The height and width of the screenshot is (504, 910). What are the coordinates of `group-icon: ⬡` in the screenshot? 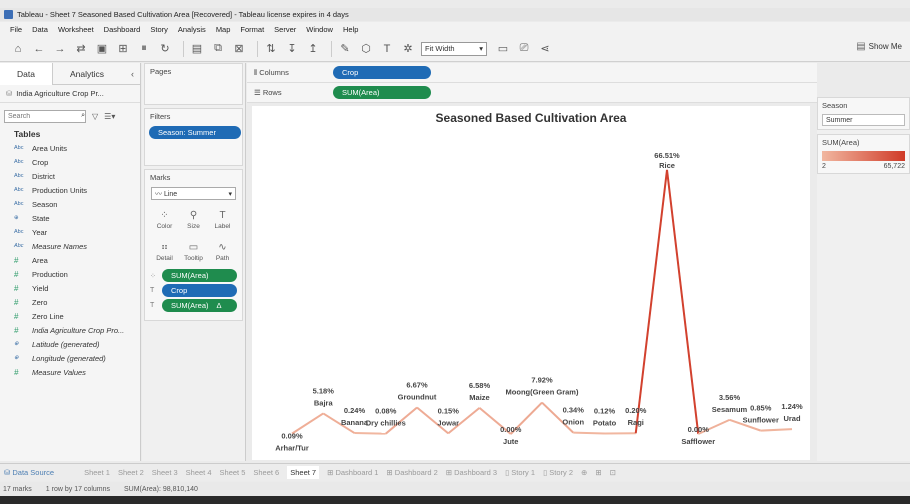 It's located at (366, 49).